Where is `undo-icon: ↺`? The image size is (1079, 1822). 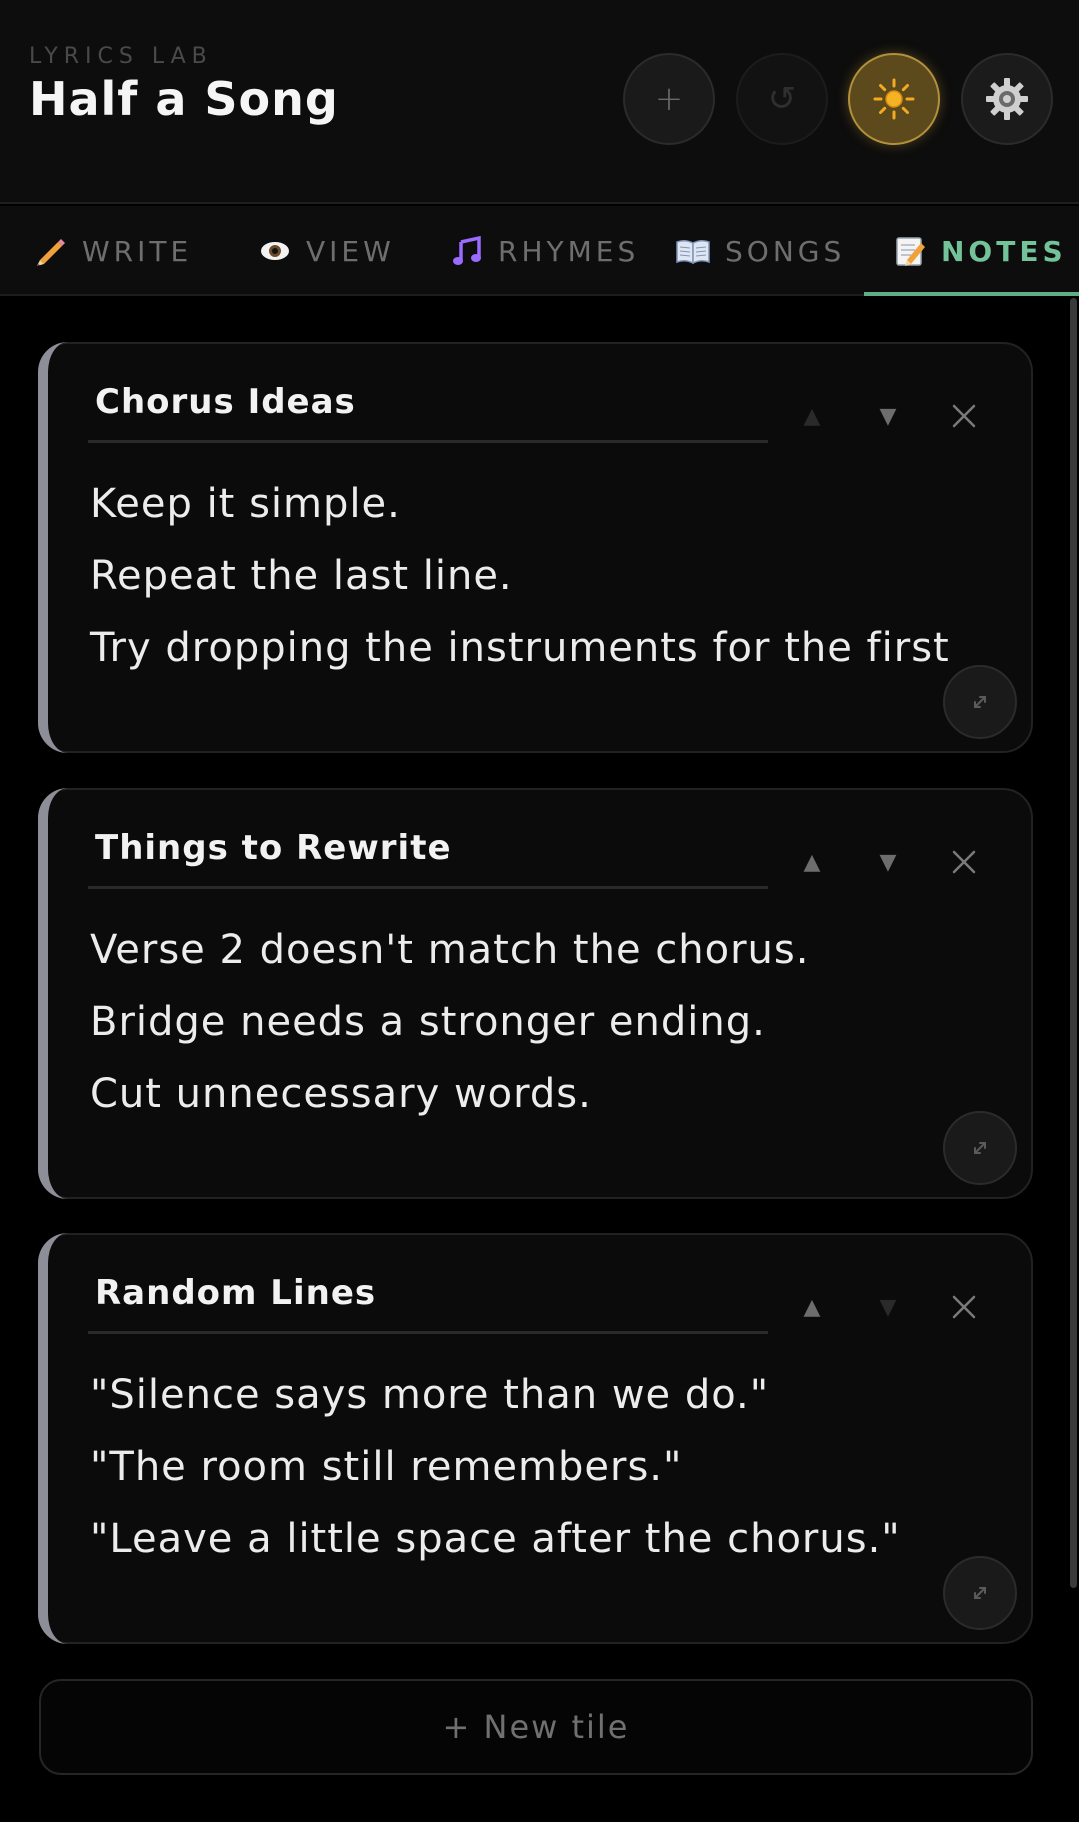 undo-icon: ↺ is located at coordinates (782, 99).